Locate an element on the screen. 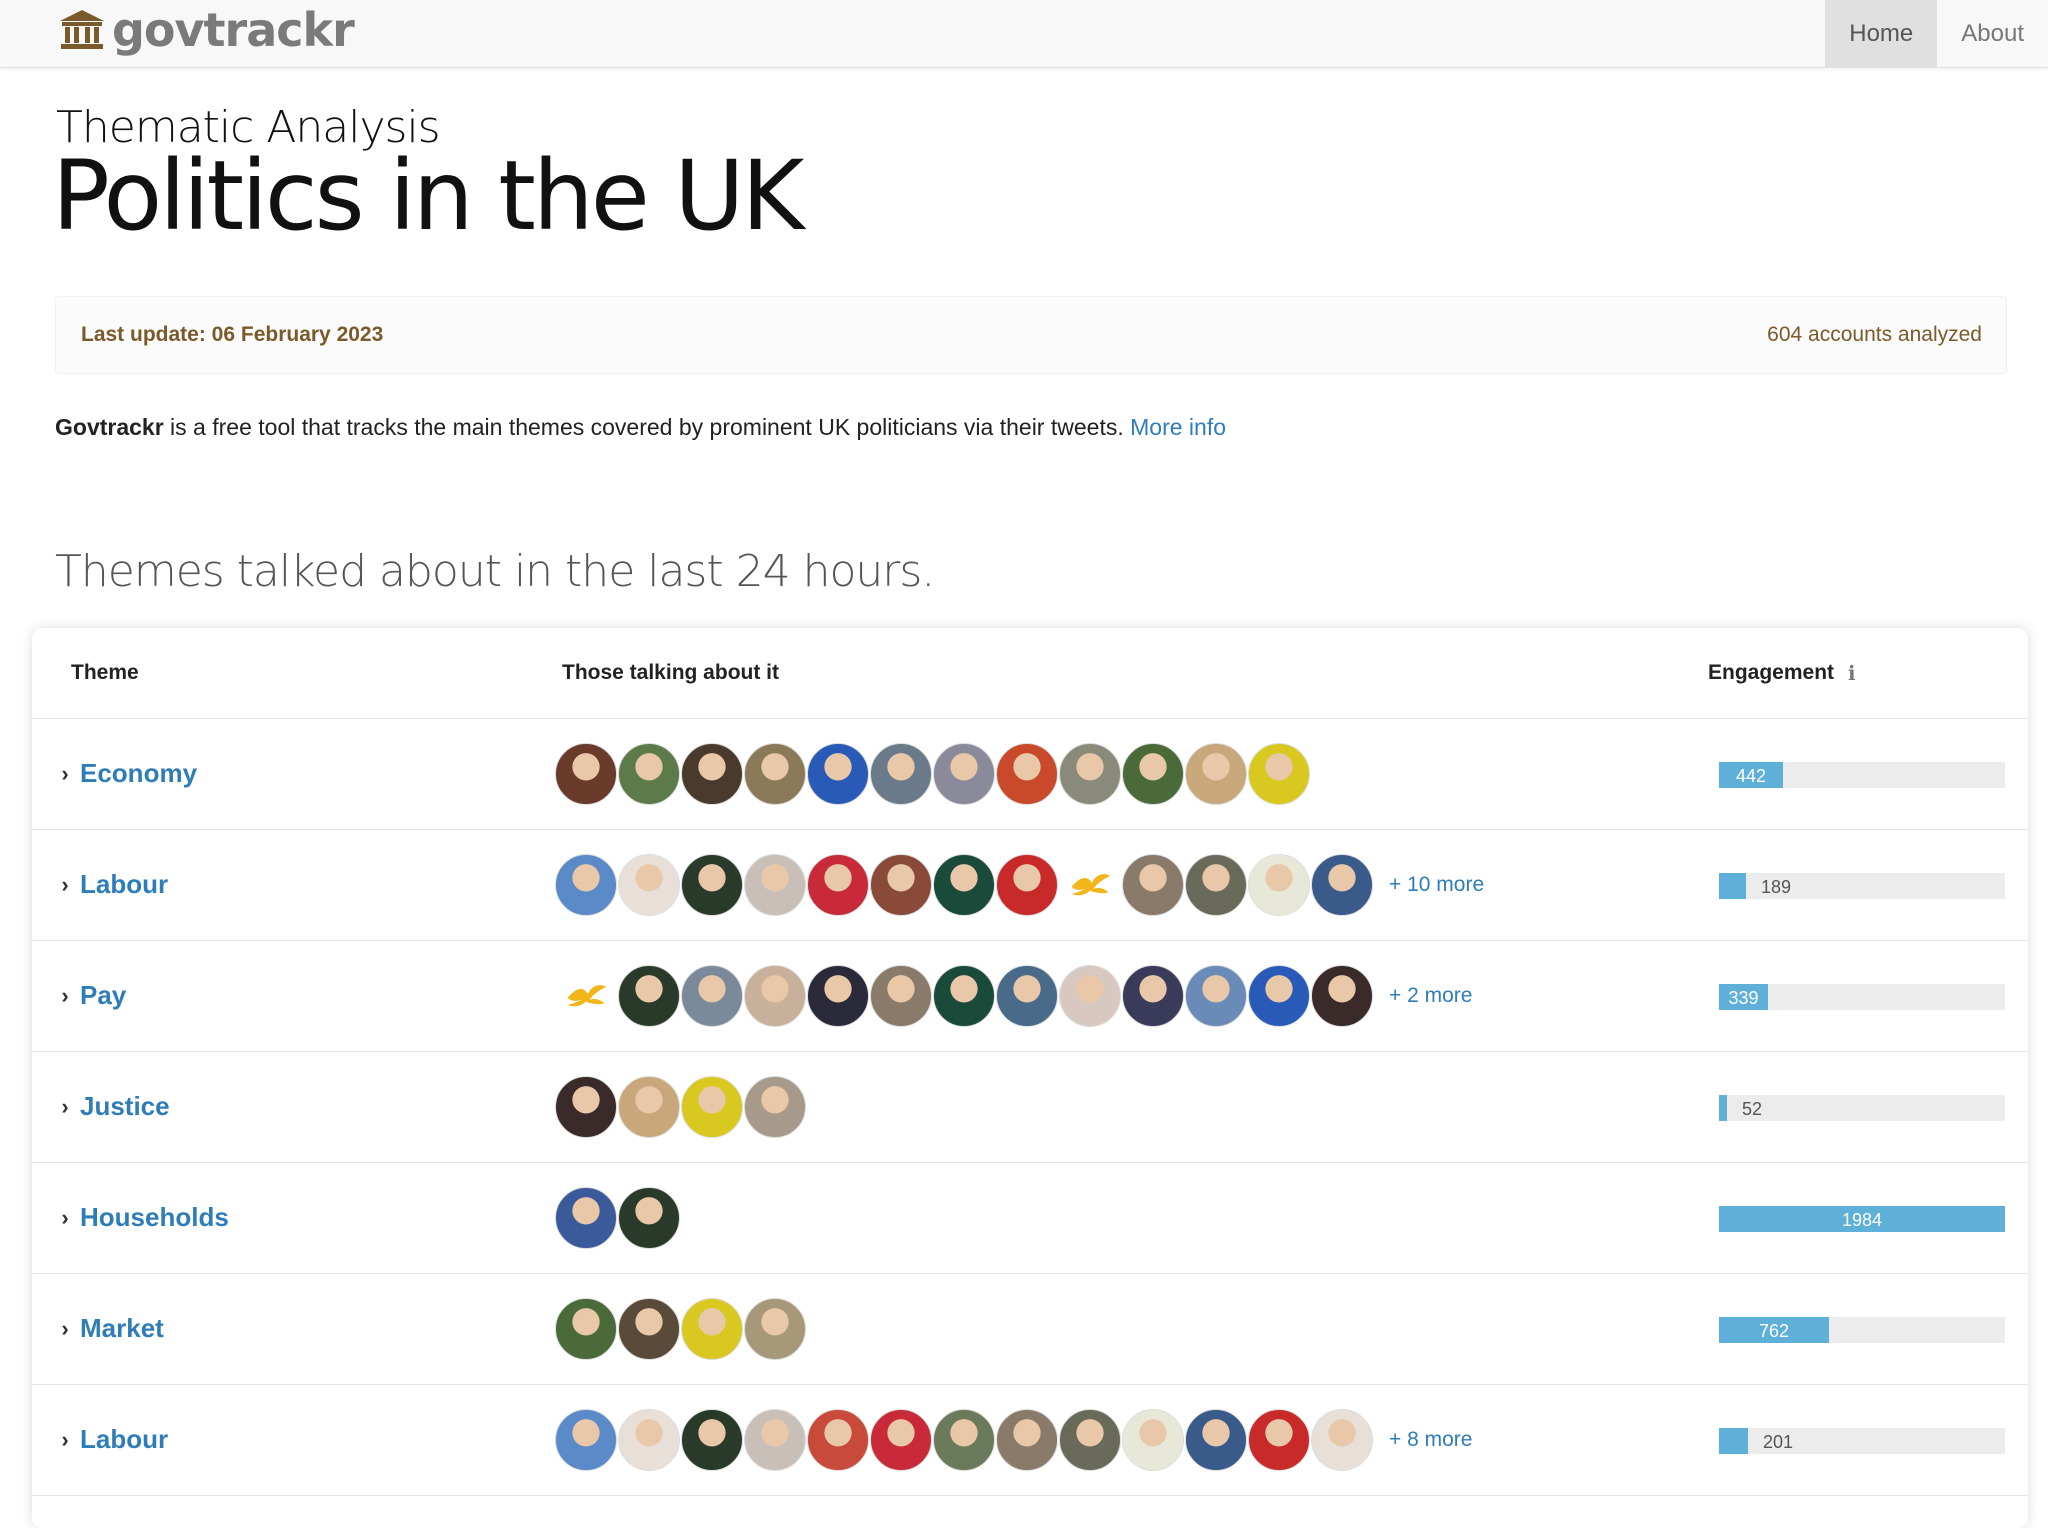 The width and height of the screenshot is (2048, 1528). theme-label: Market is located at coordinates (122, 1328).